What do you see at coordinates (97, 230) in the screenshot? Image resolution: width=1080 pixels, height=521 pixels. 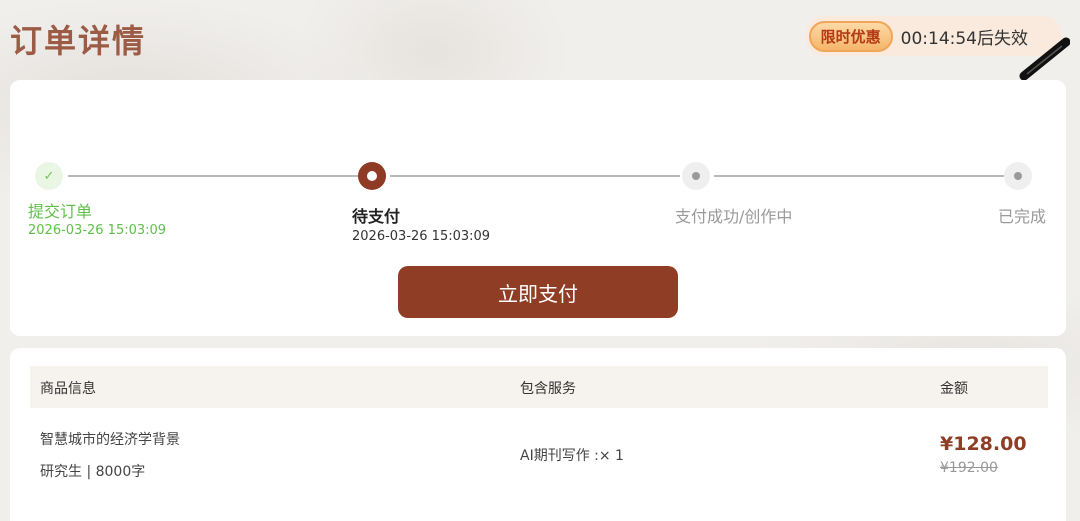 I see `step-time-submitted: 2026-03-26 15:03:09` at bounding box center [97, 230].